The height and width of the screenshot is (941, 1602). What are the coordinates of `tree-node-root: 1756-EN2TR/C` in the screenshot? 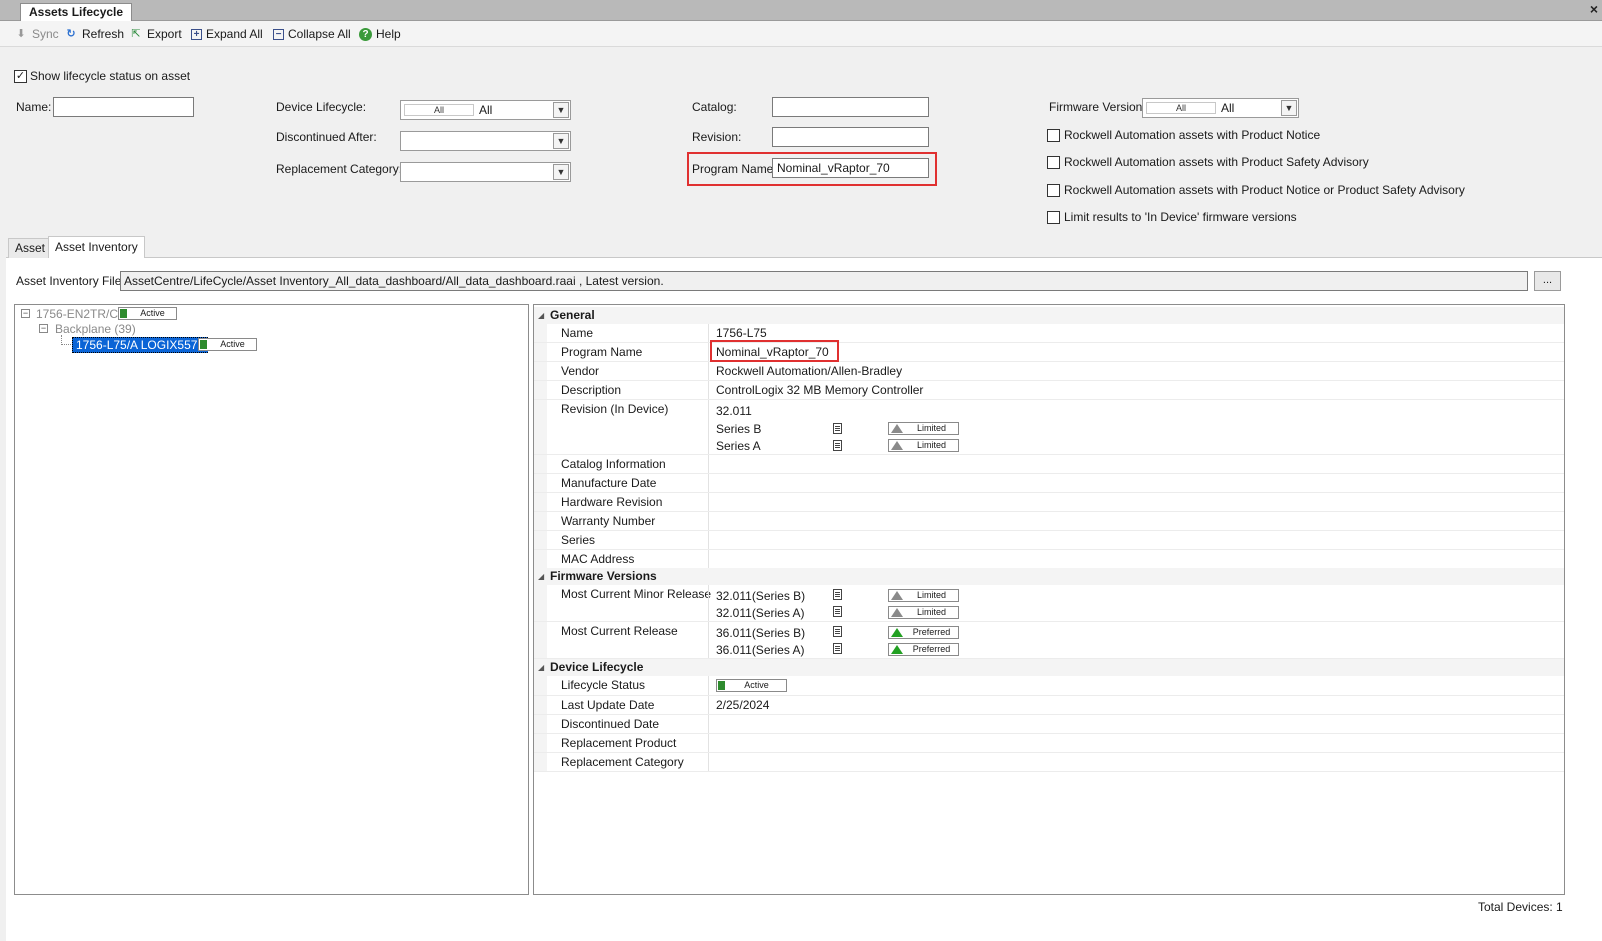 It's located at (77, 314).